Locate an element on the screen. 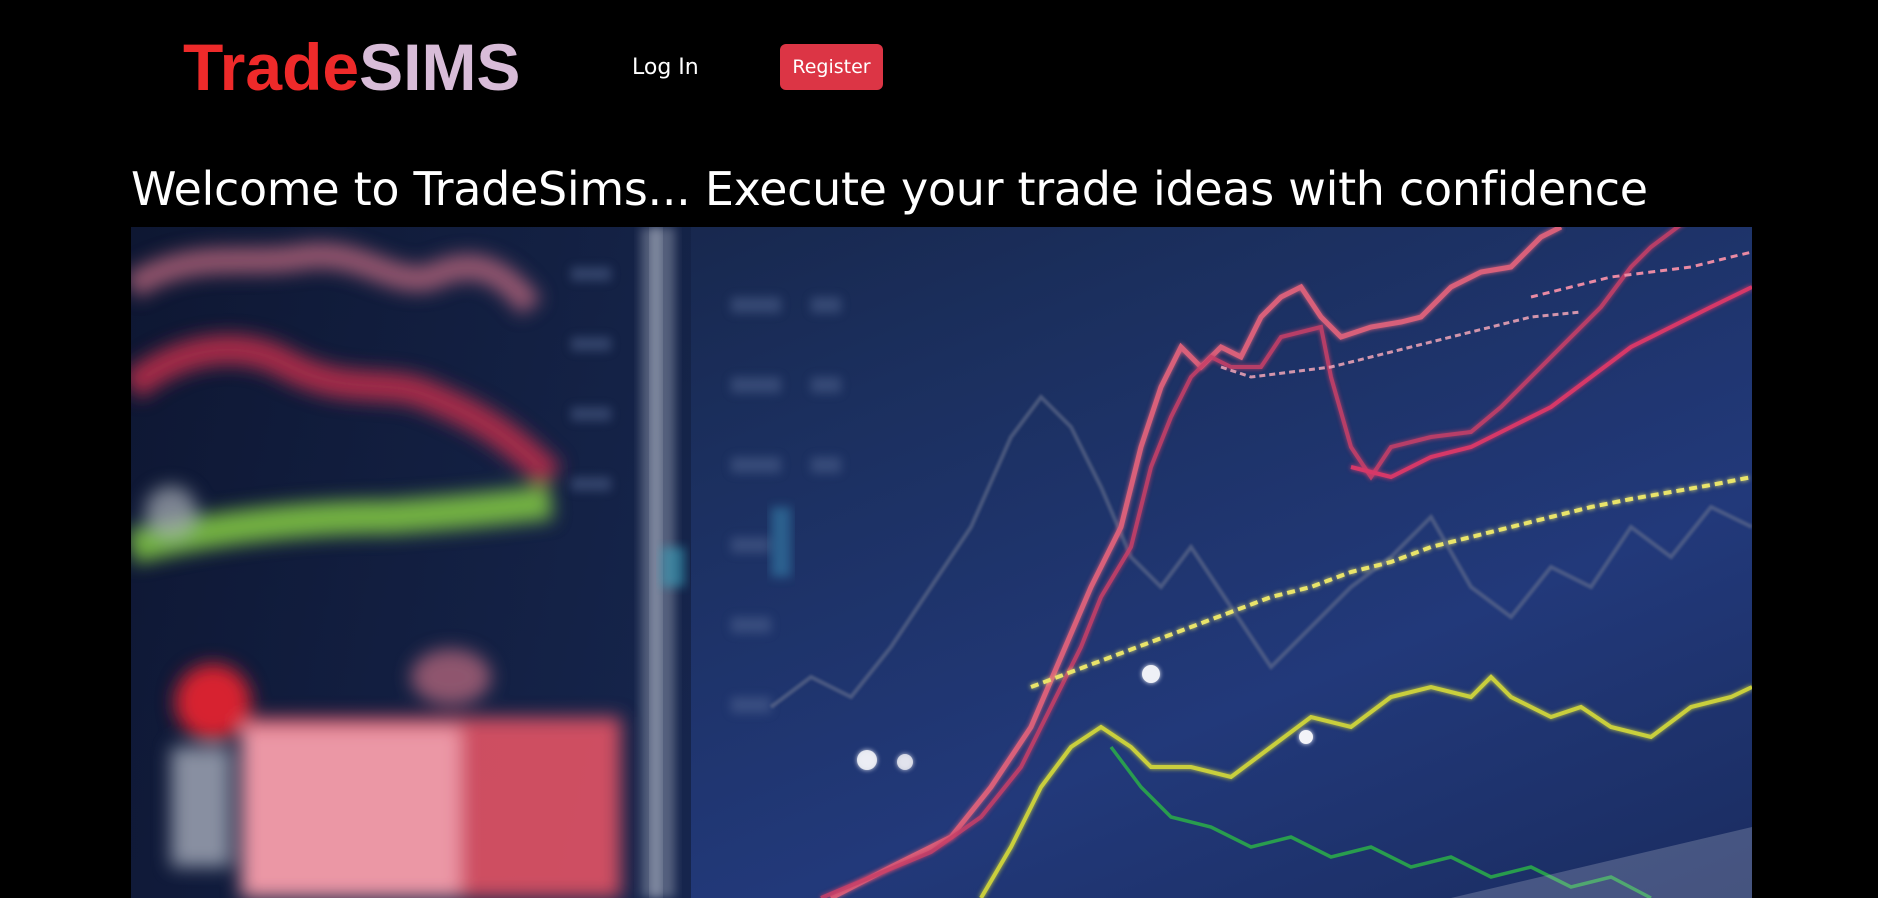 Image resolution: width=1878 pixels, height=898 pixels. brand-logo-sims: SIMS is located at coordinates (440, 67).